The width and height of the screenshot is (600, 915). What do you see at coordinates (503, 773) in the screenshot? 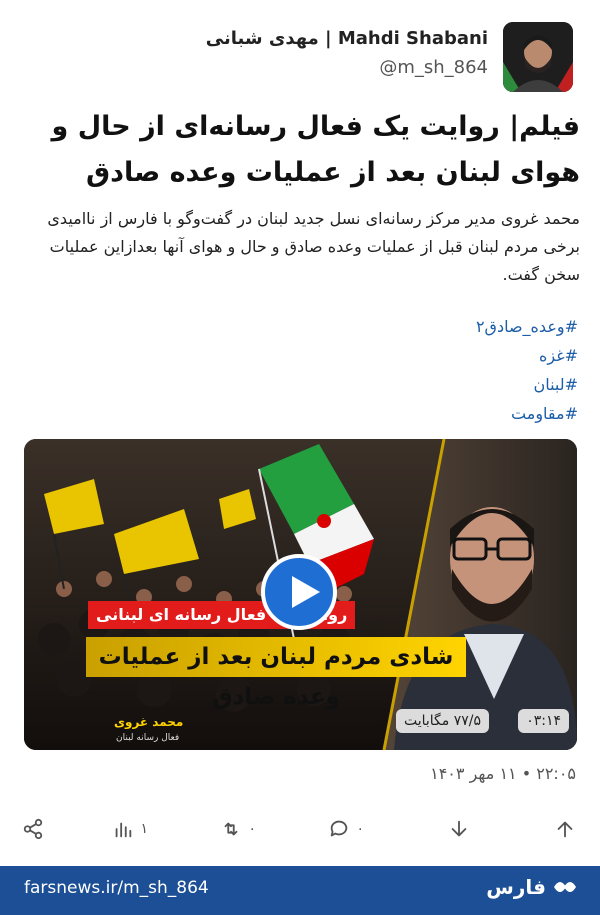
I see `post-timestamp: ۲۲:۰۵ • ۱۱ مهر ۱۴۰۳` at bounding box center [503, 773].